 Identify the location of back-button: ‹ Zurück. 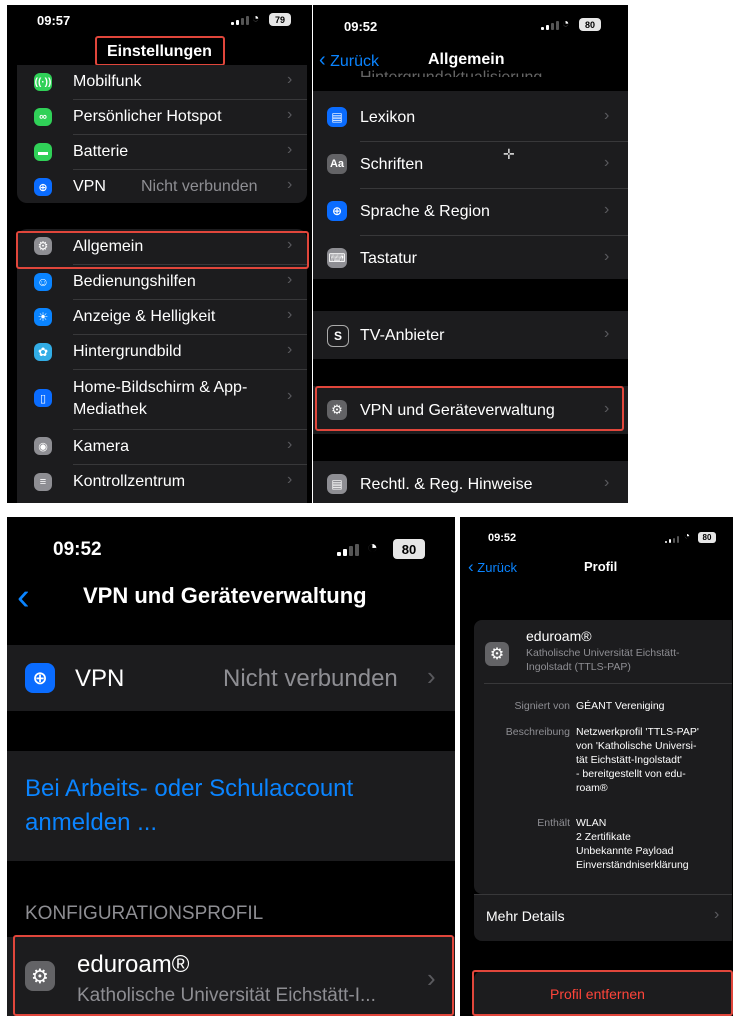
(492, 567).